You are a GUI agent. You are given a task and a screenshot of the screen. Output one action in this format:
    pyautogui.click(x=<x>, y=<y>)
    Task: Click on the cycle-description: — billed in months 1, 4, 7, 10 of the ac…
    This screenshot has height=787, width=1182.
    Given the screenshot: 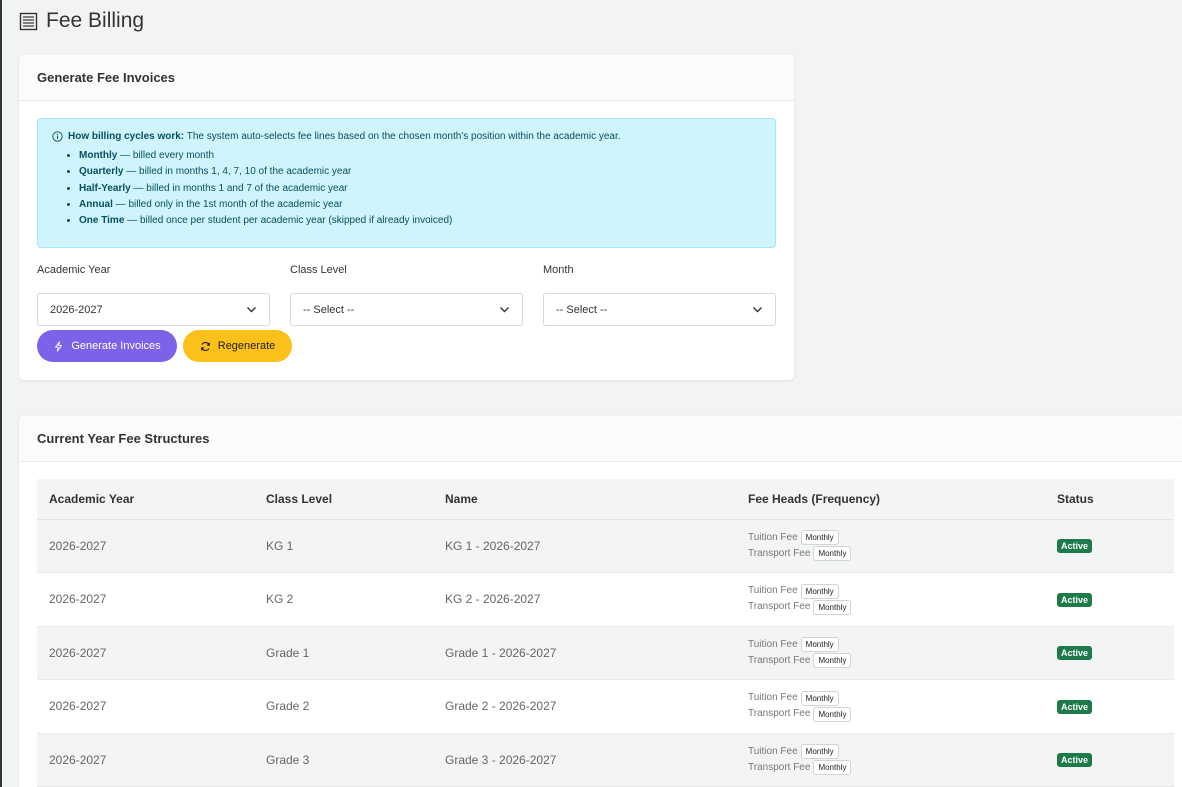 What is the action you would take?
    pyautogui.click(x=237, y=172)
    